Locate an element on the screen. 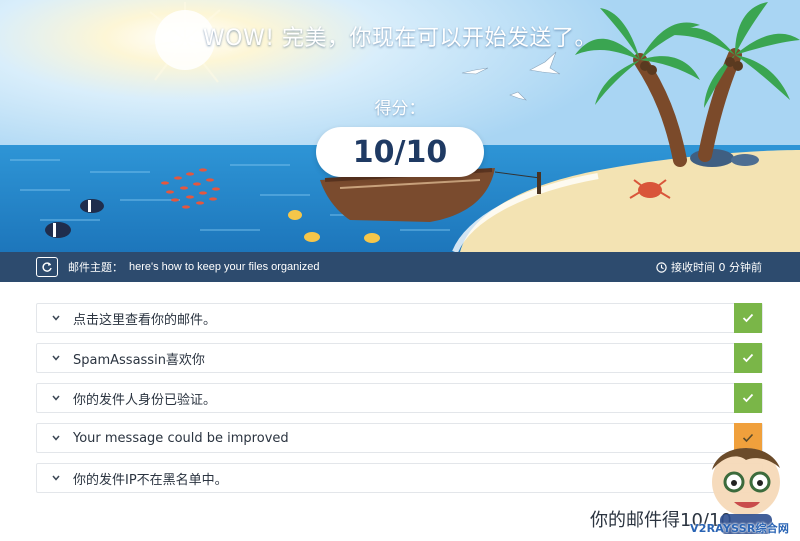 The width and height of the screenshot is (800, 541). subject-label: 邮件主题： is located at coordinates (95, 267).